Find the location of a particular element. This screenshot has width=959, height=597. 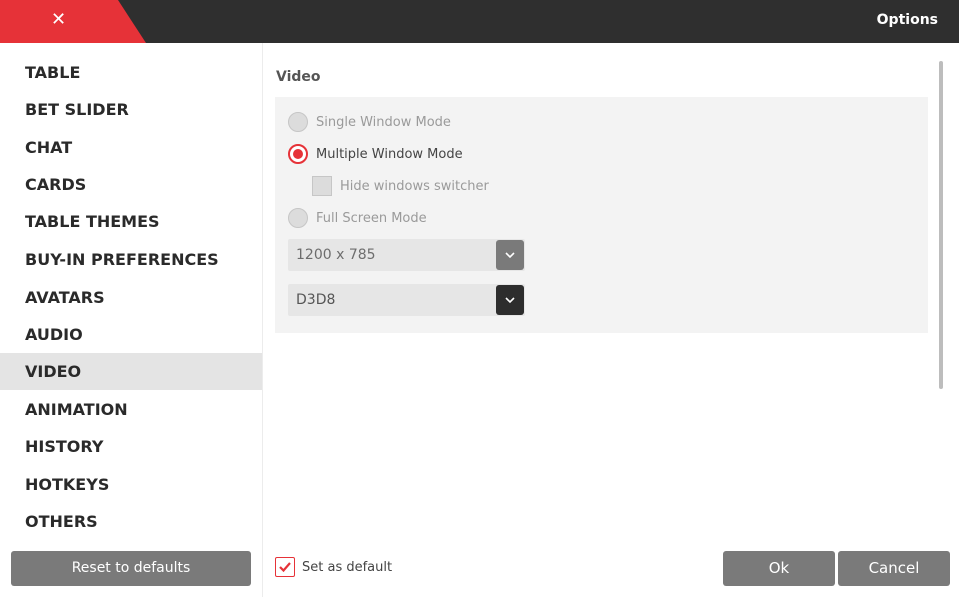

resolution-value: 1200 x 785 is located at coordinates (336, 255).